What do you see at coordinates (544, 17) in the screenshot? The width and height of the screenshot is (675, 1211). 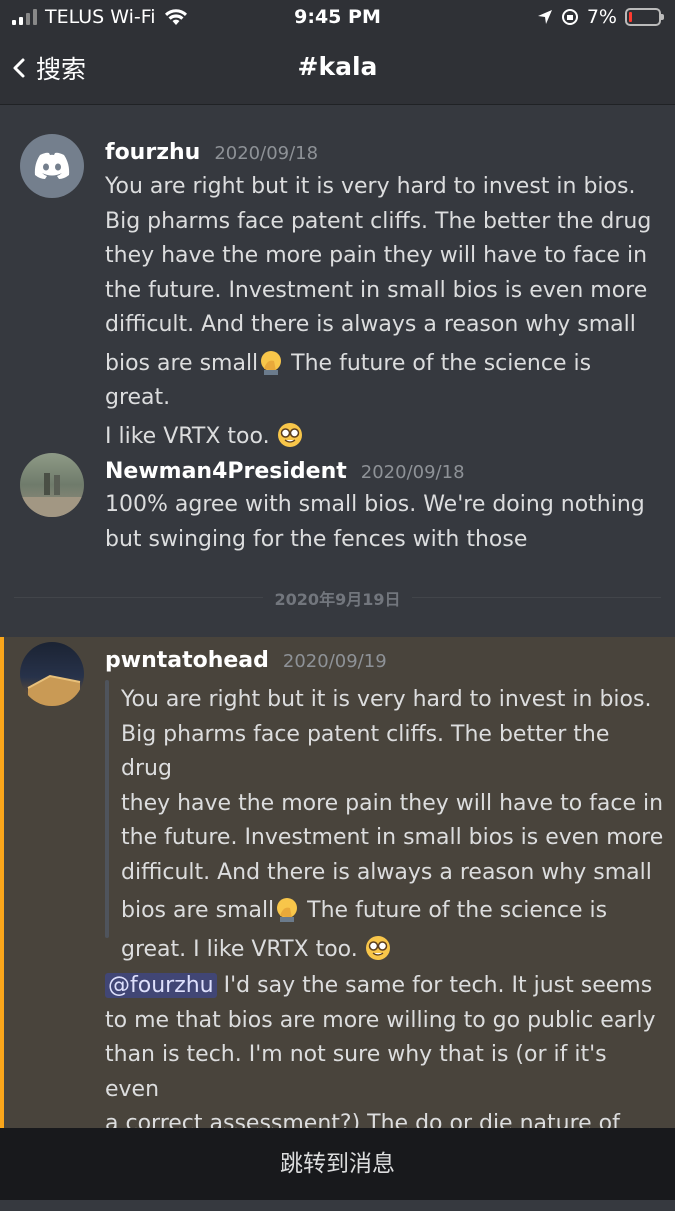 I see `location-arrow-icon` at bounding box center [544, 17].